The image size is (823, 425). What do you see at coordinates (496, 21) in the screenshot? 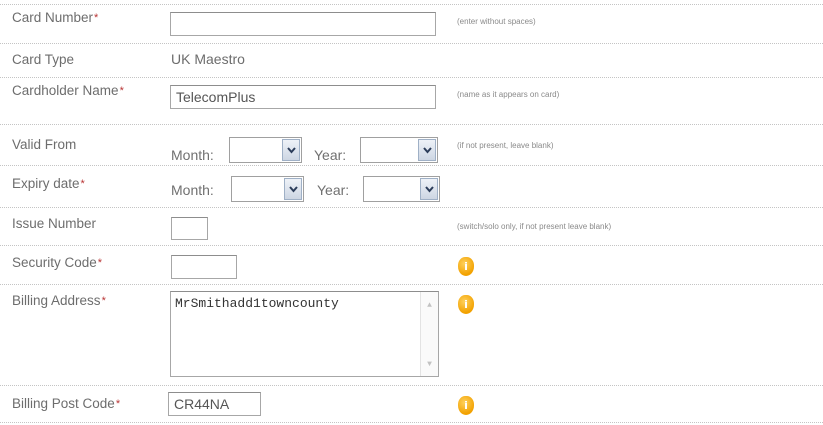
I see `card-number-hint: (enter without spaces)` at bounding box center [496, 21].